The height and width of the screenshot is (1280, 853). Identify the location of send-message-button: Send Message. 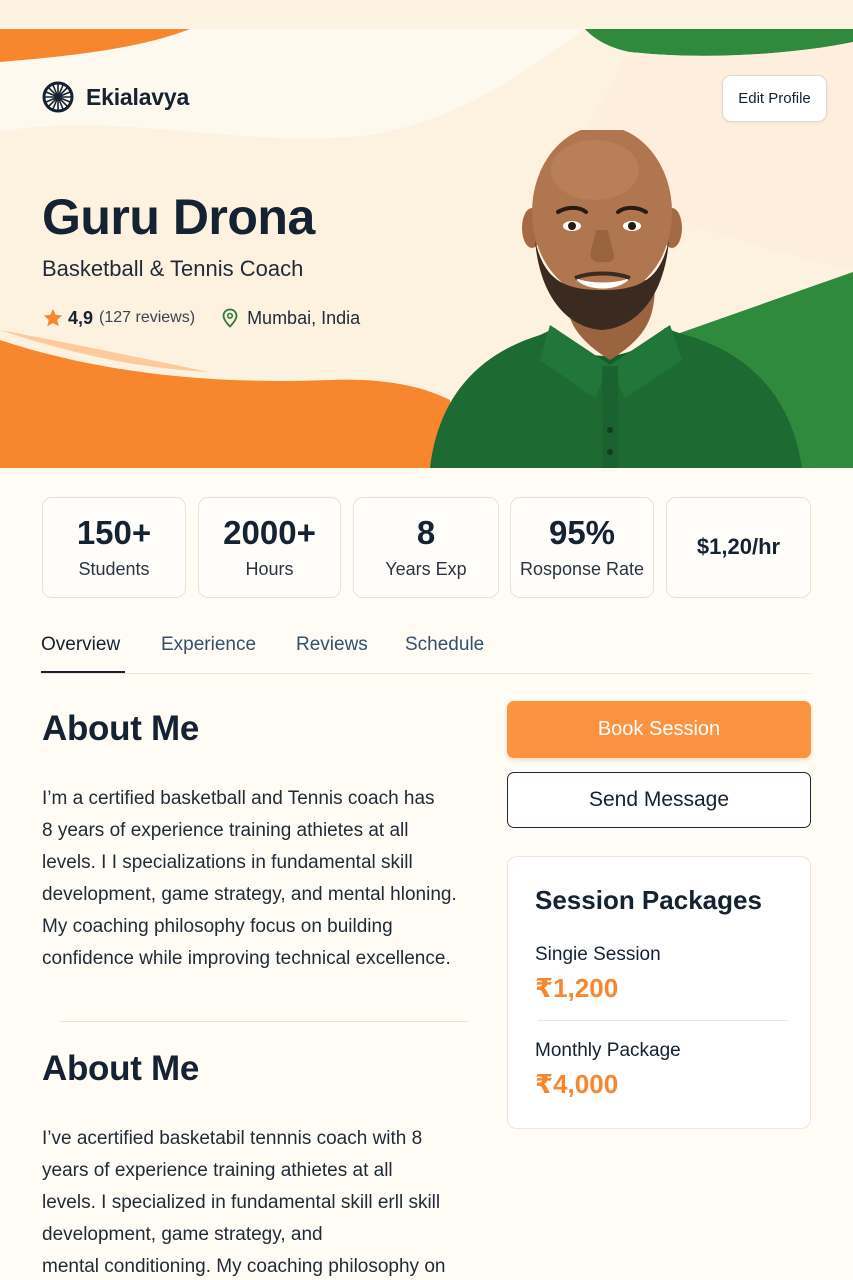
(659, 800).